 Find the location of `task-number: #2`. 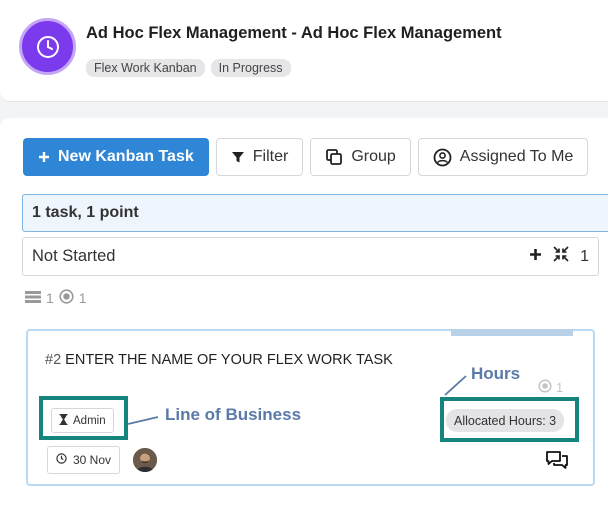

task-number: #2 is located at coordinates (53, 360).